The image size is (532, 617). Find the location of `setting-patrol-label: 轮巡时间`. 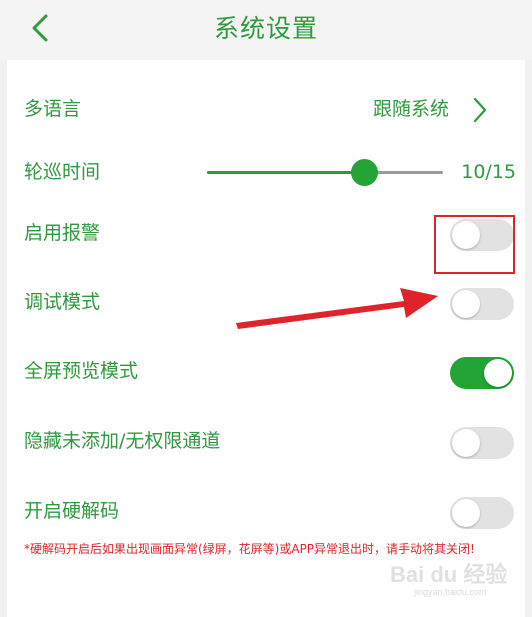

setting-patrol-label: 轮巡时间 is located at coordinates (62, 172).